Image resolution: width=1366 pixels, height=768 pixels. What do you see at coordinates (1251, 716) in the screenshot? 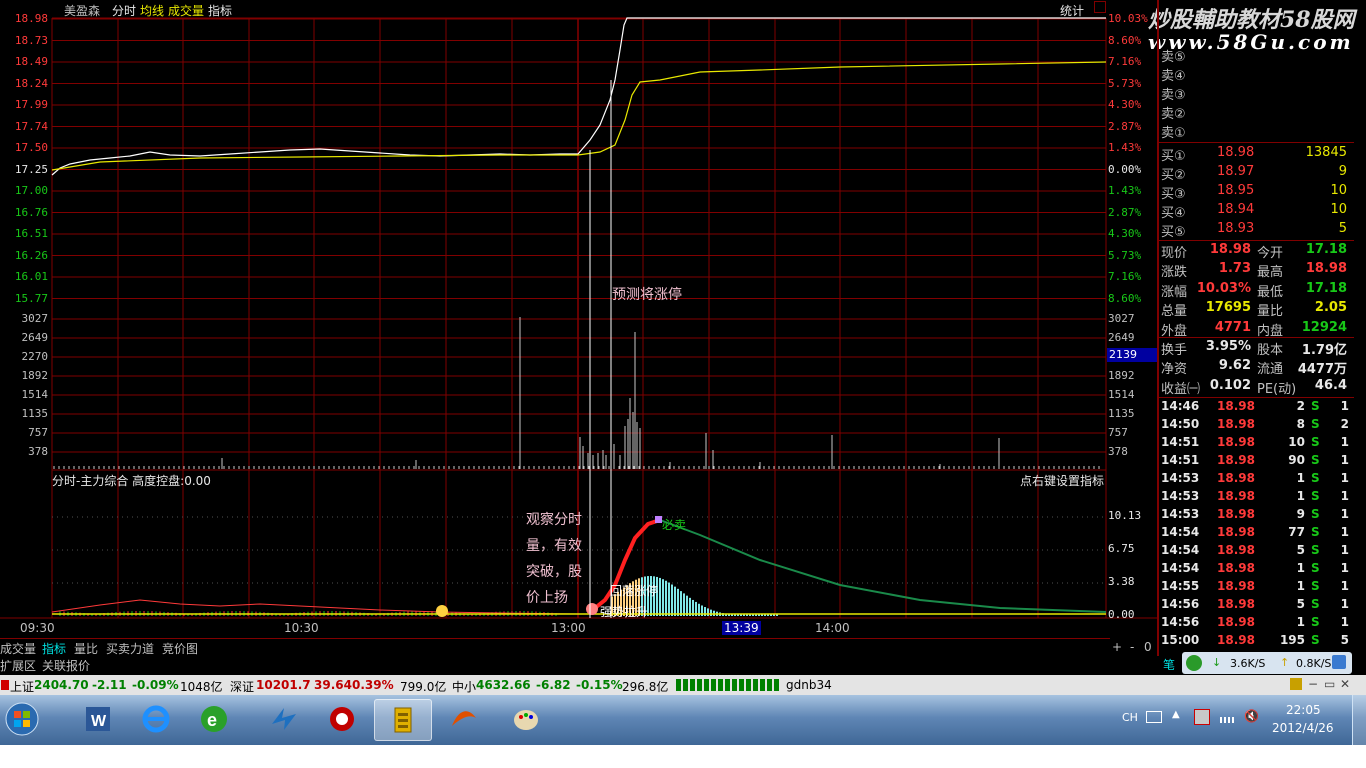
I see `volume-icon: 🔇` at bounding box center [1251, 716].